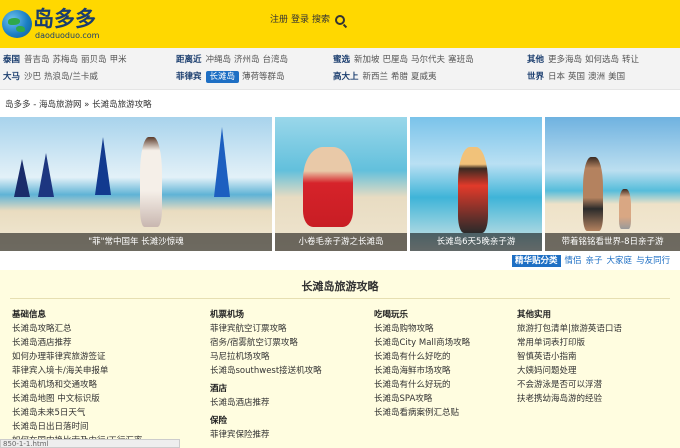 The image size is (680, 448). Describe the element at coordinates (653, 261) in the screenshot. I see `tag-friends: 与友同行` at that location.